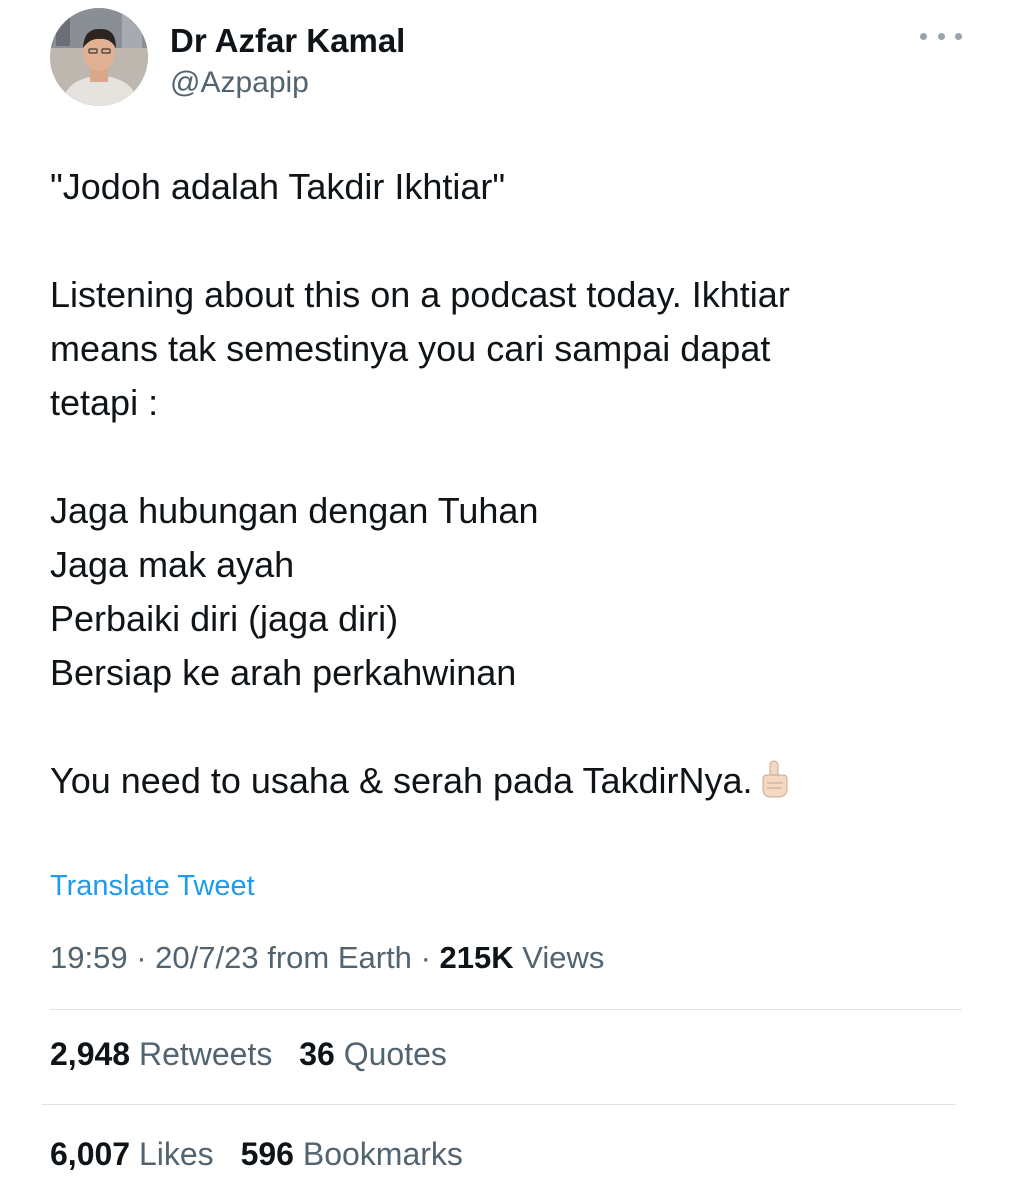 The width and height of the screenshot is (1012, 1200). What do you see at coordinates (90, 1154) in the screenshot?
I see `likes-count: 6,007` at bounding box center [90, 1154].